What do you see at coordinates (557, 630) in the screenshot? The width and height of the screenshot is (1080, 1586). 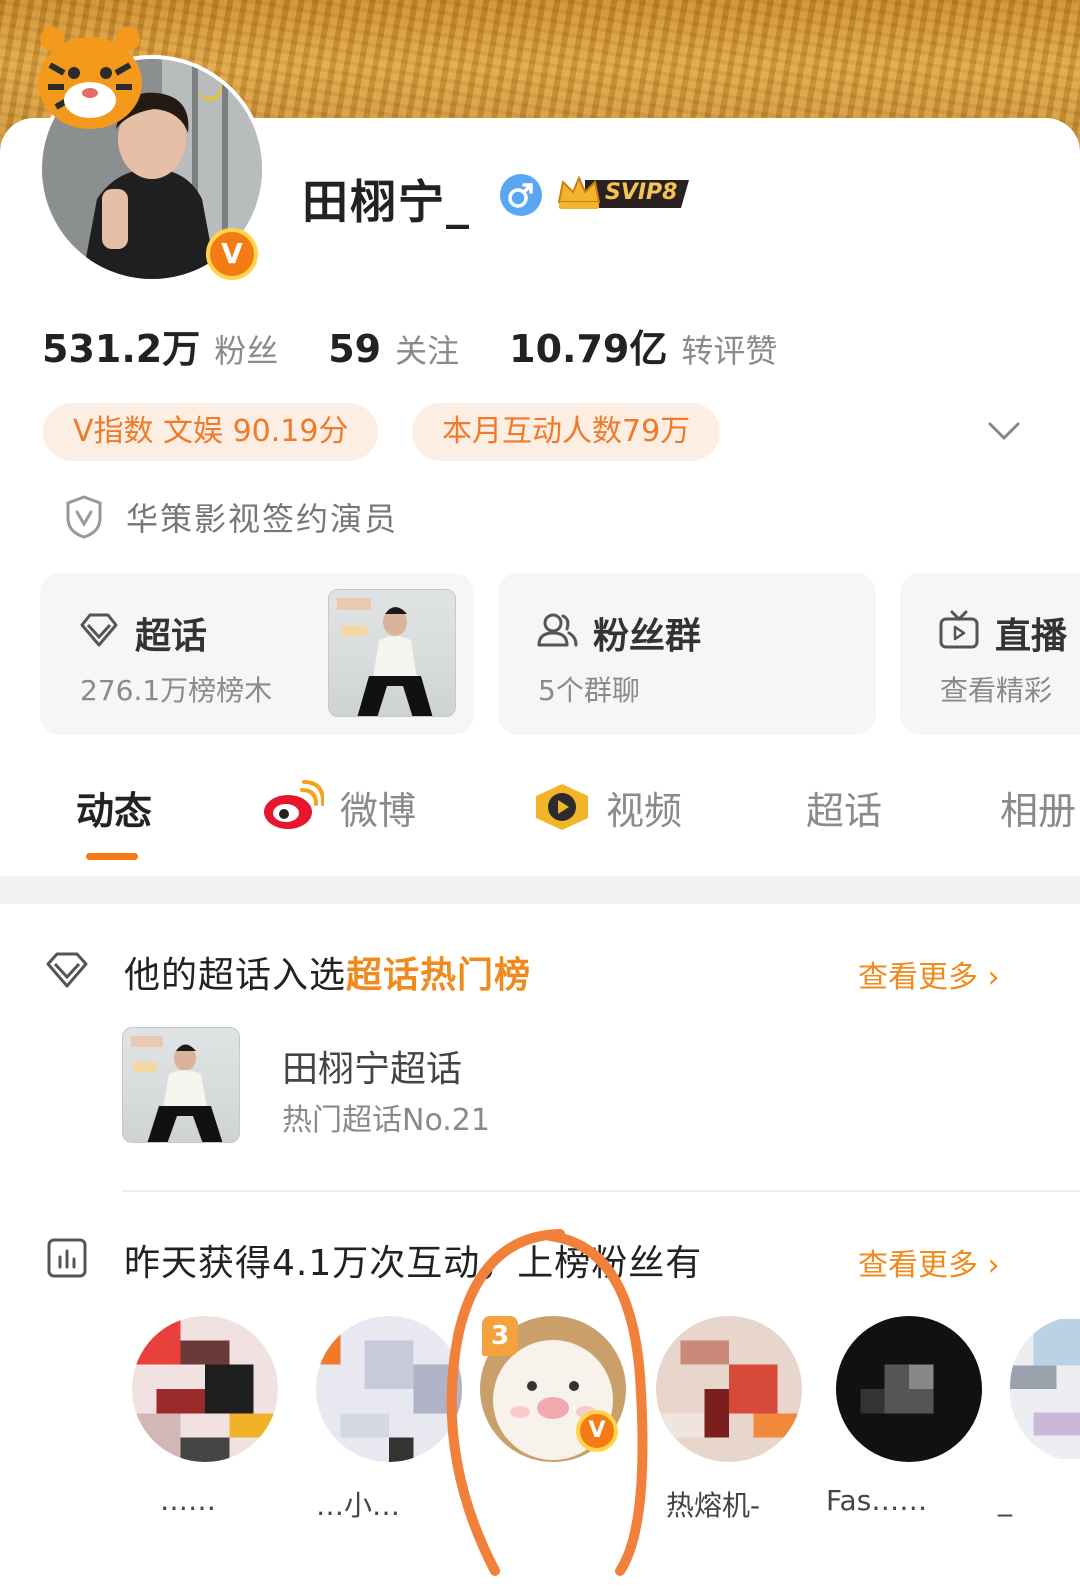 I see `group-icon` at bounding box center [557, 630].